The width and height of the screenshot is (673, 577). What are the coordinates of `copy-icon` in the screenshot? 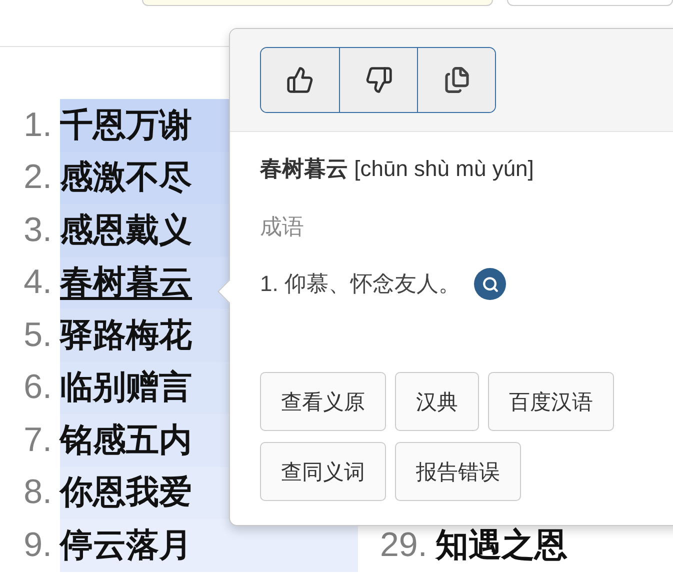 It's located at (456, 80).